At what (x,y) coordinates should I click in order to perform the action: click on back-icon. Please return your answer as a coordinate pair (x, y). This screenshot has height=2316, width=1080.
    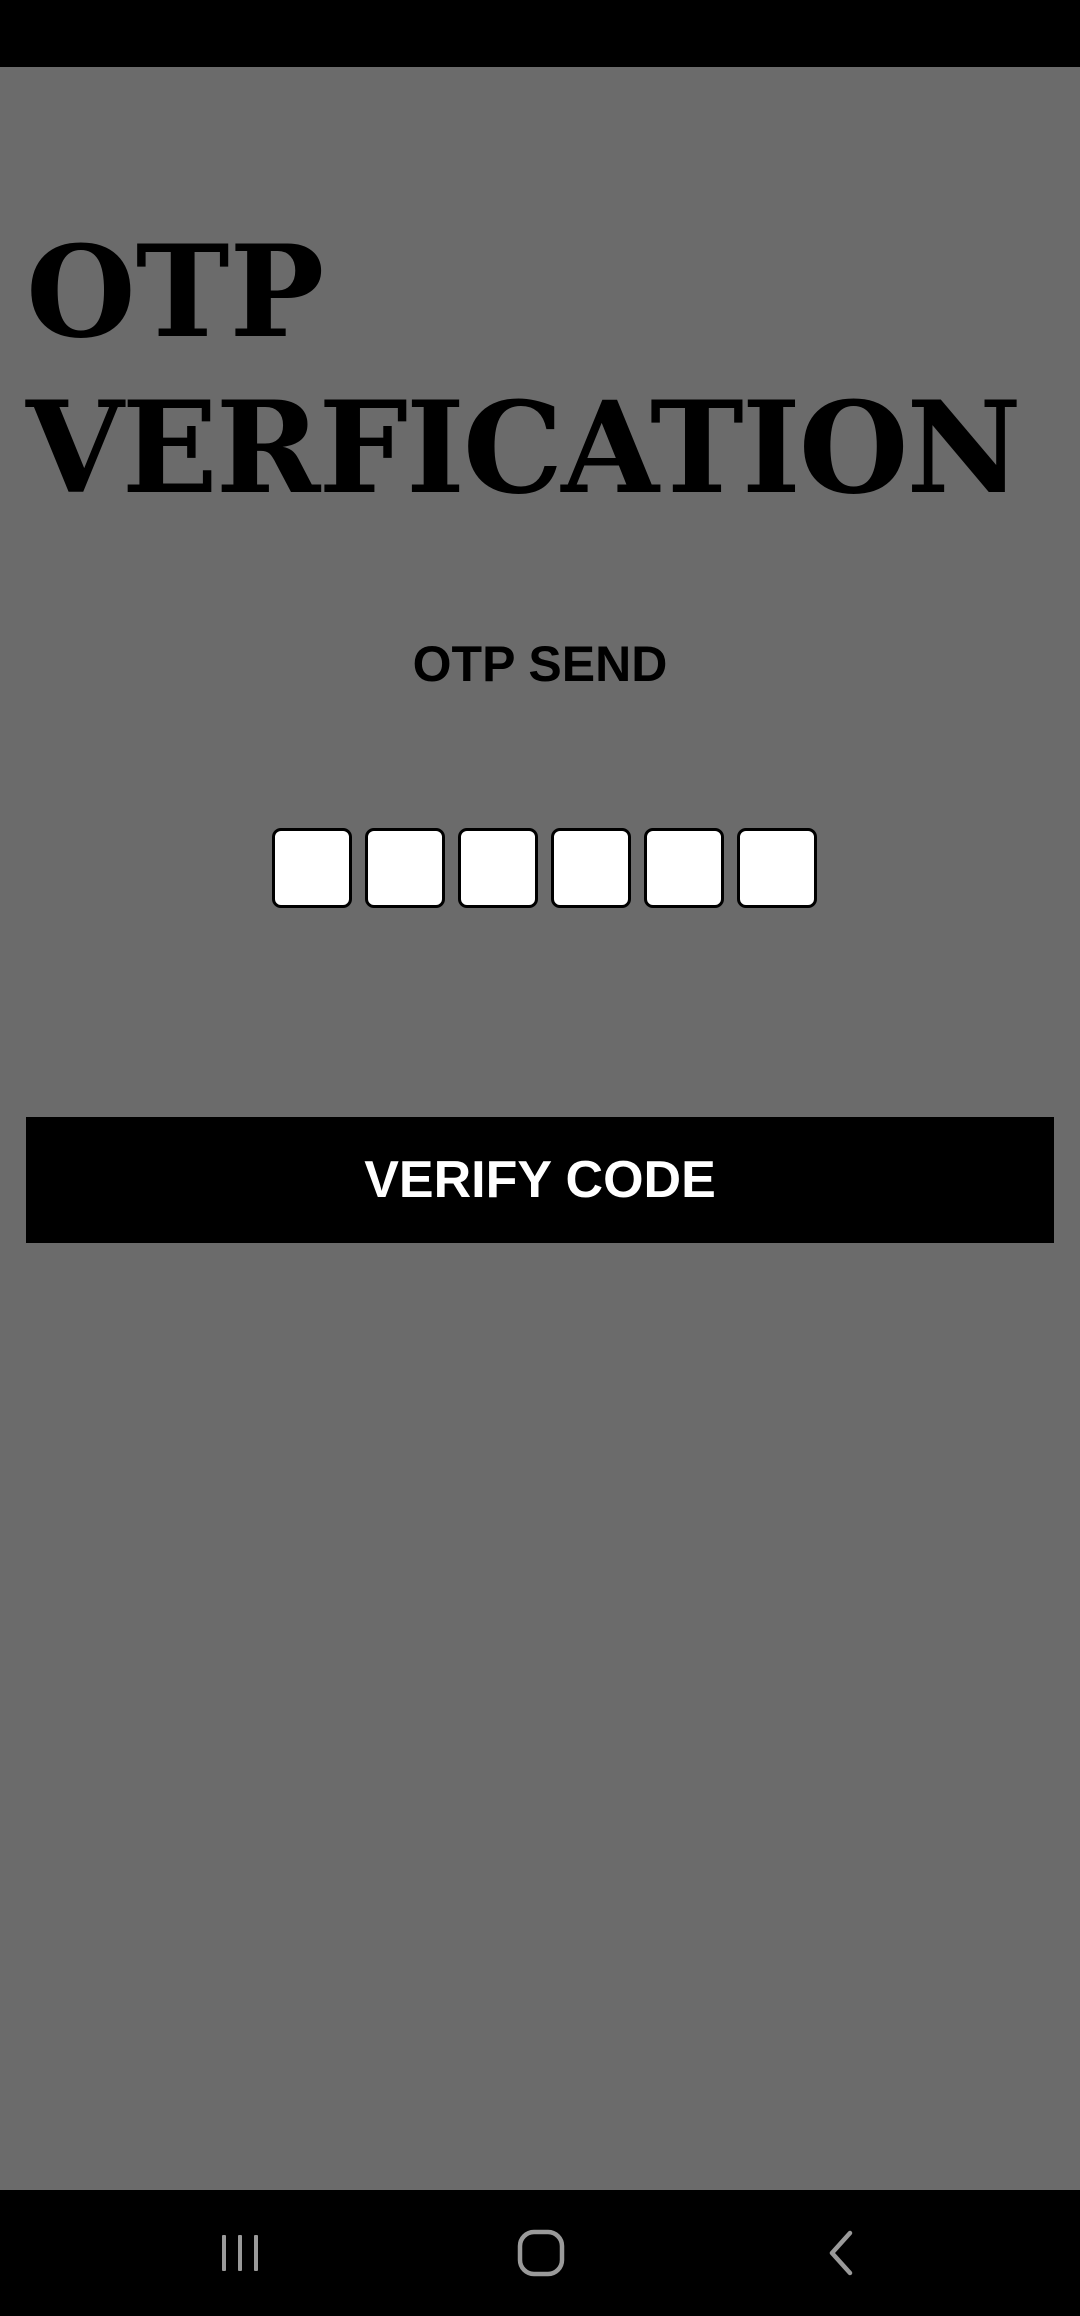
    Looking at the image, I should click on (841, 2253).